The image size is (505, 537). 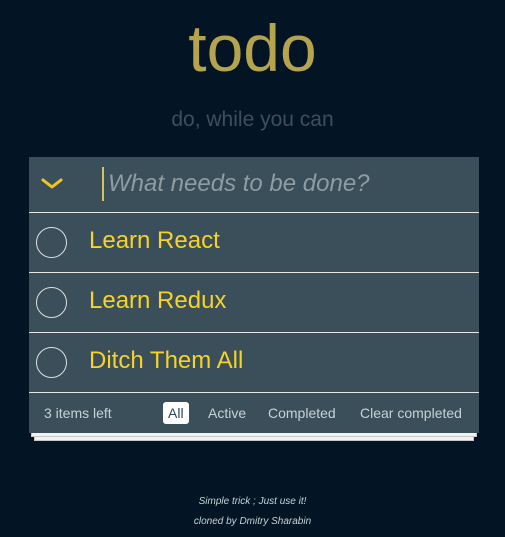 I want to click on todo-label: Learn React, so click(x=154, y=241).